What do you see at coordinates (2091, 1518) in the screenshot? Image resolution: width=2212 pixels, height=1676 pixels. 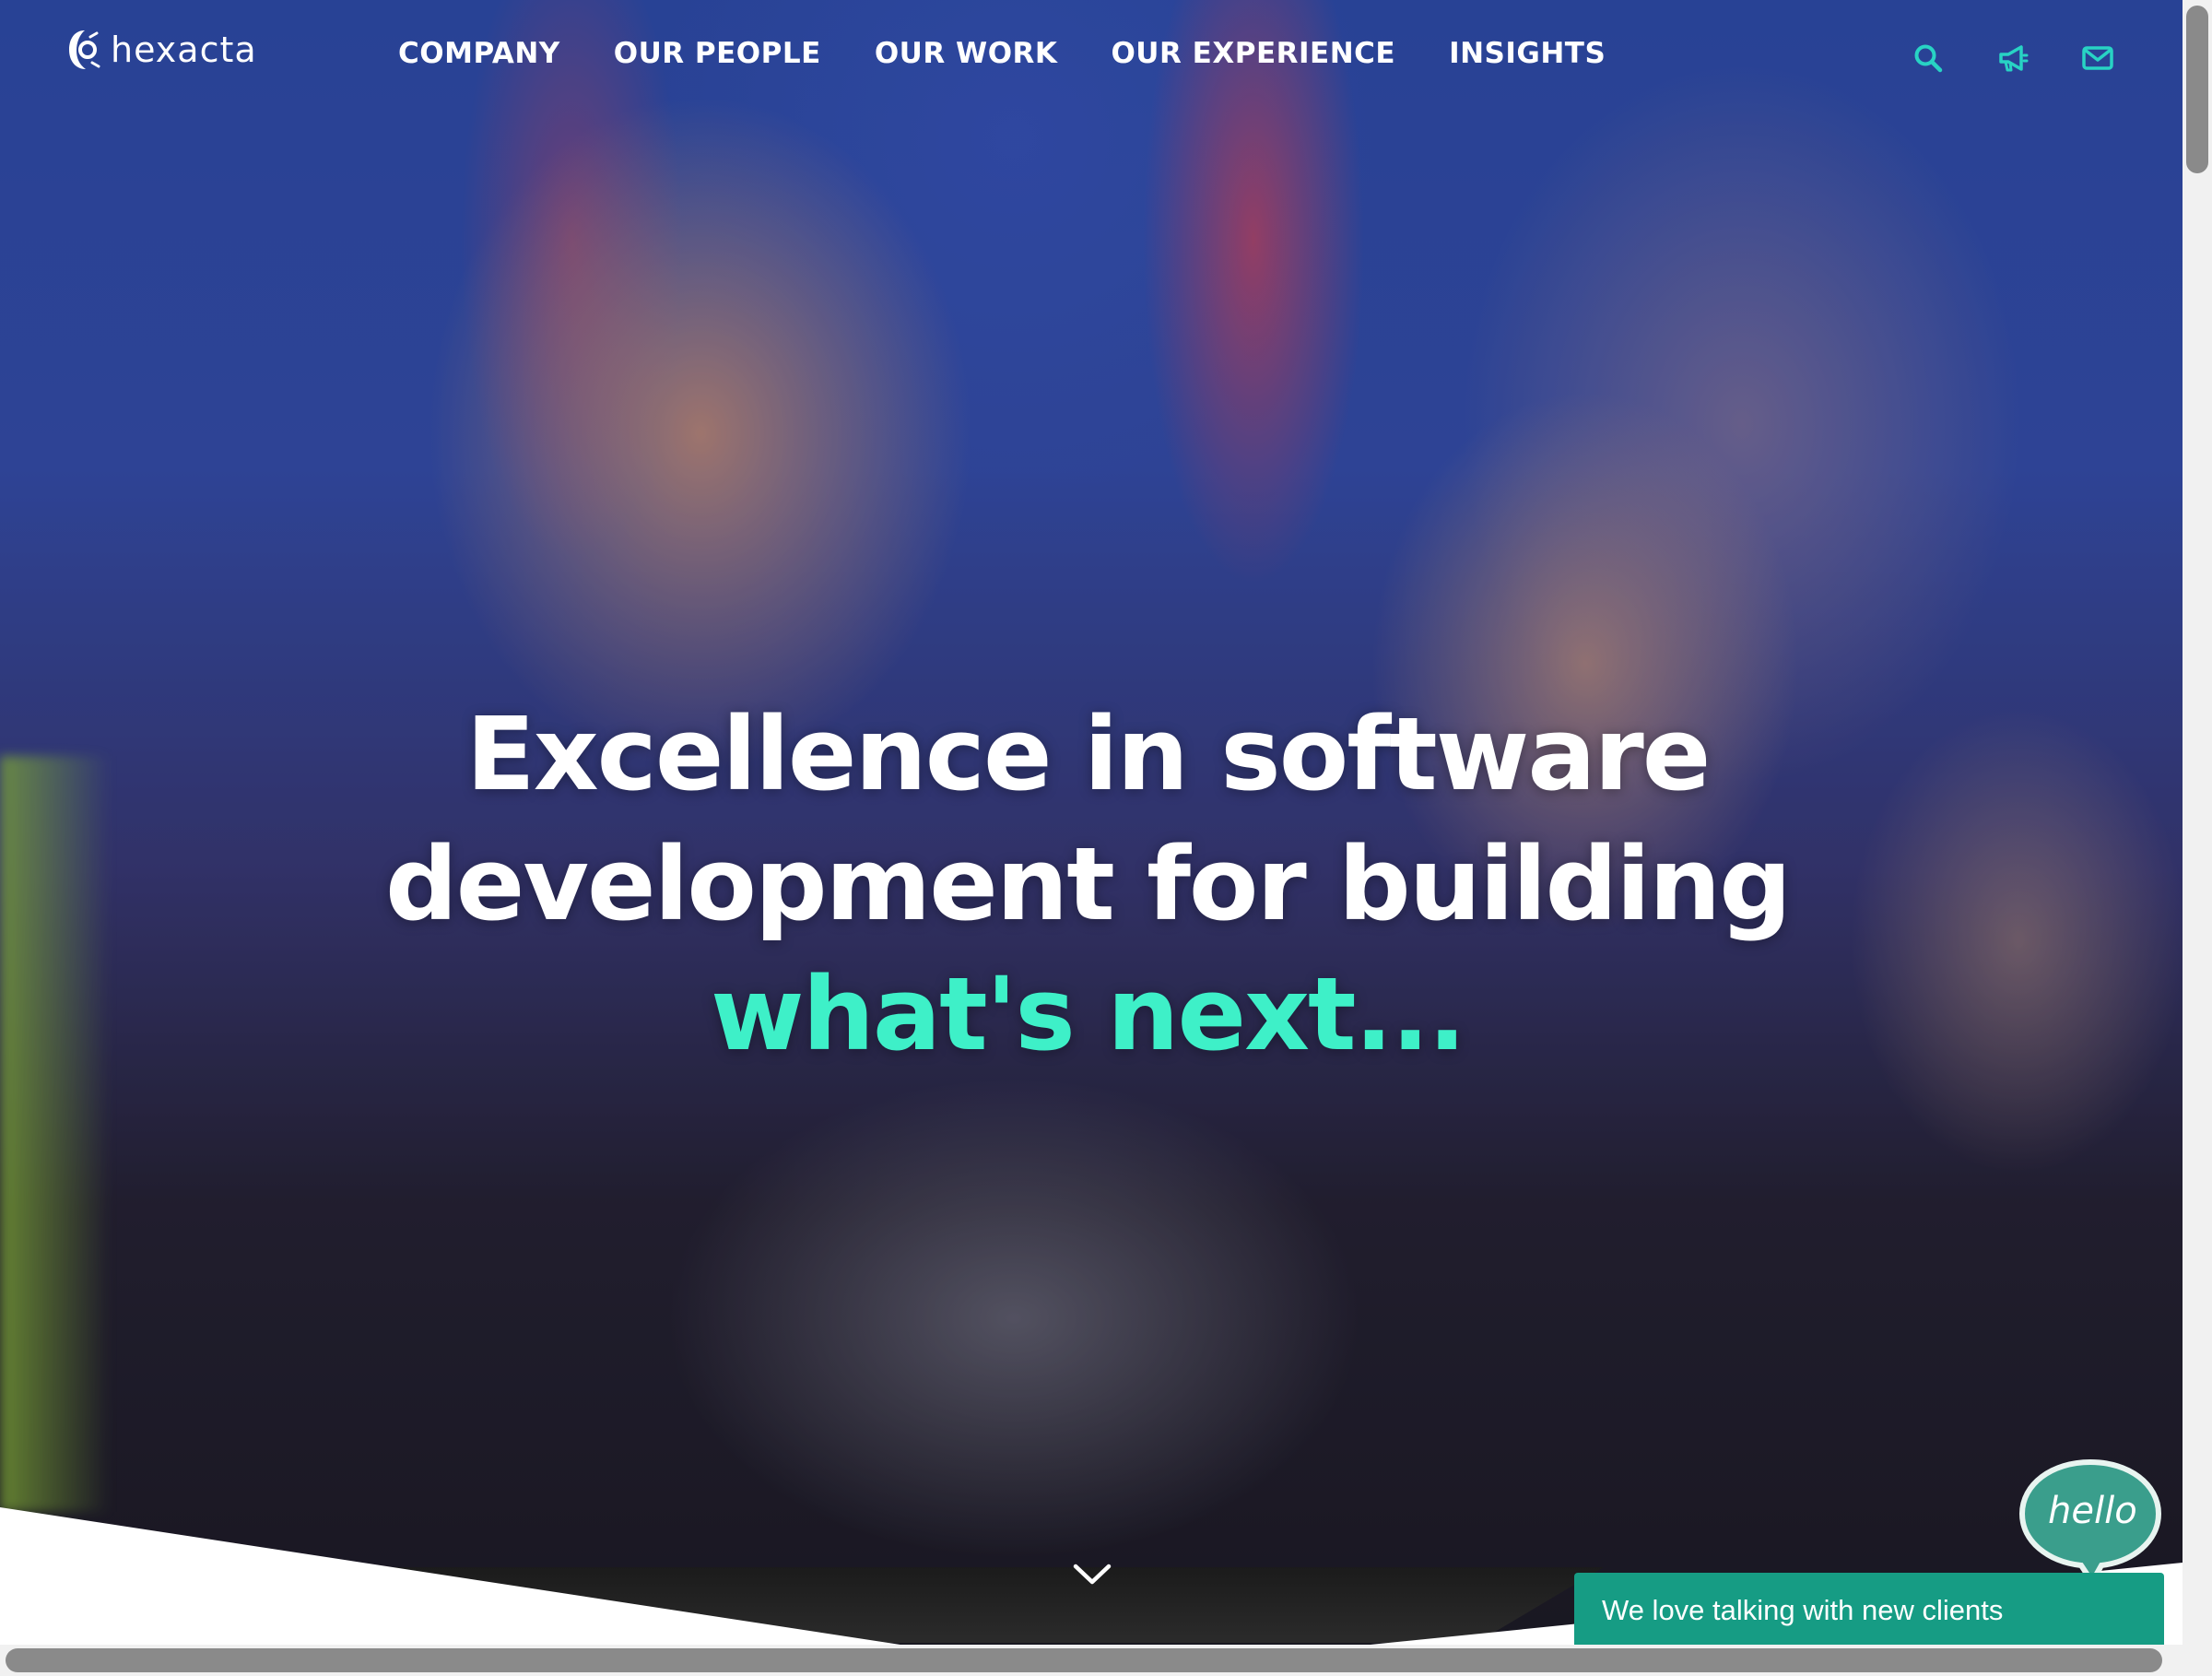 I see `hello-chat-bubble` at bounding box center [2091, 1518].